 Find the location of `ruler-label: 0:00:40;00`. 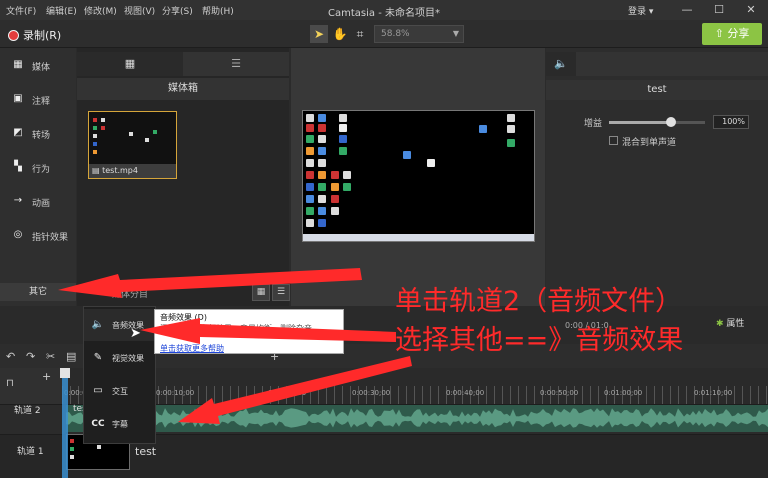

ruler-label: 0:00:40;00 is located at coordinates (465, 393).